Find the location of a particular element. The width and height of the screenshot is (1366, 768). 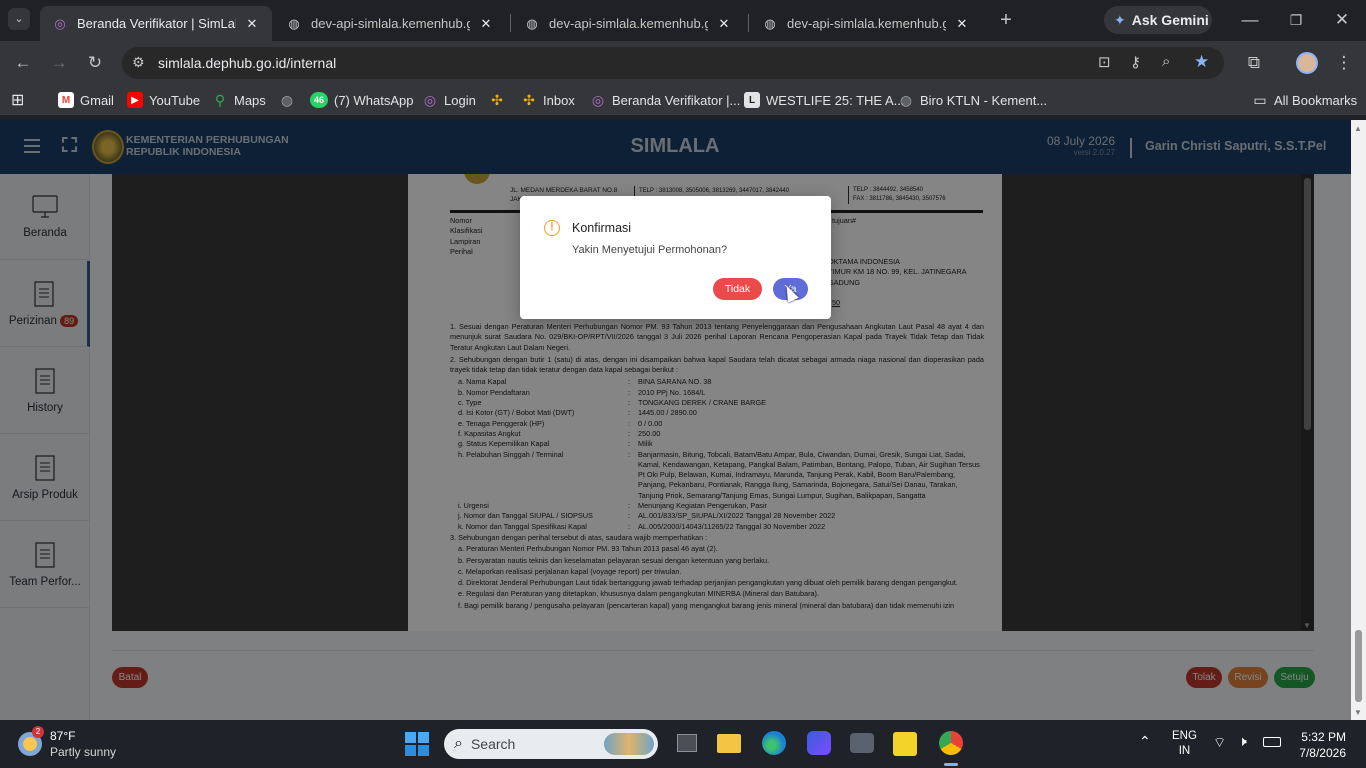

simlala-favicon-icon: ◎ is located at coordinates (60, 23).